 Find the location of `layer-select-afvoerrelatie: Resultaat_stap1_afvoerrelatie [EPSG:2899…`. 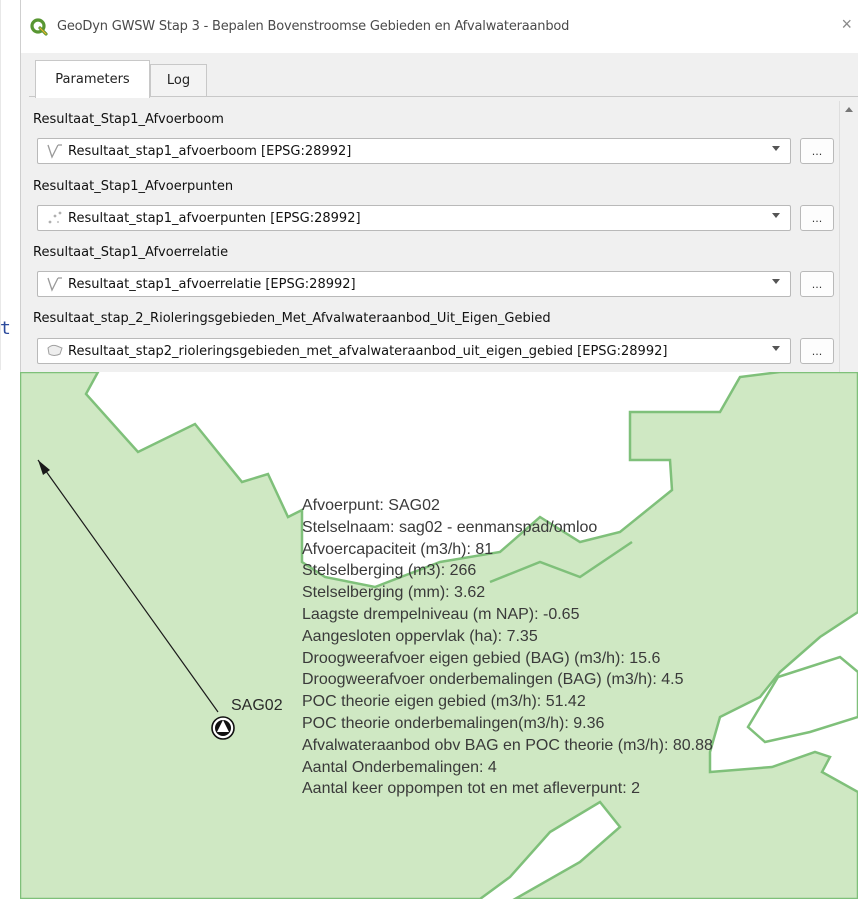

layer-select-afvoerrelatie: Resultaat_stap1_afvoerrelatie [EPSG:2899… is located at coordinates (414, 284).